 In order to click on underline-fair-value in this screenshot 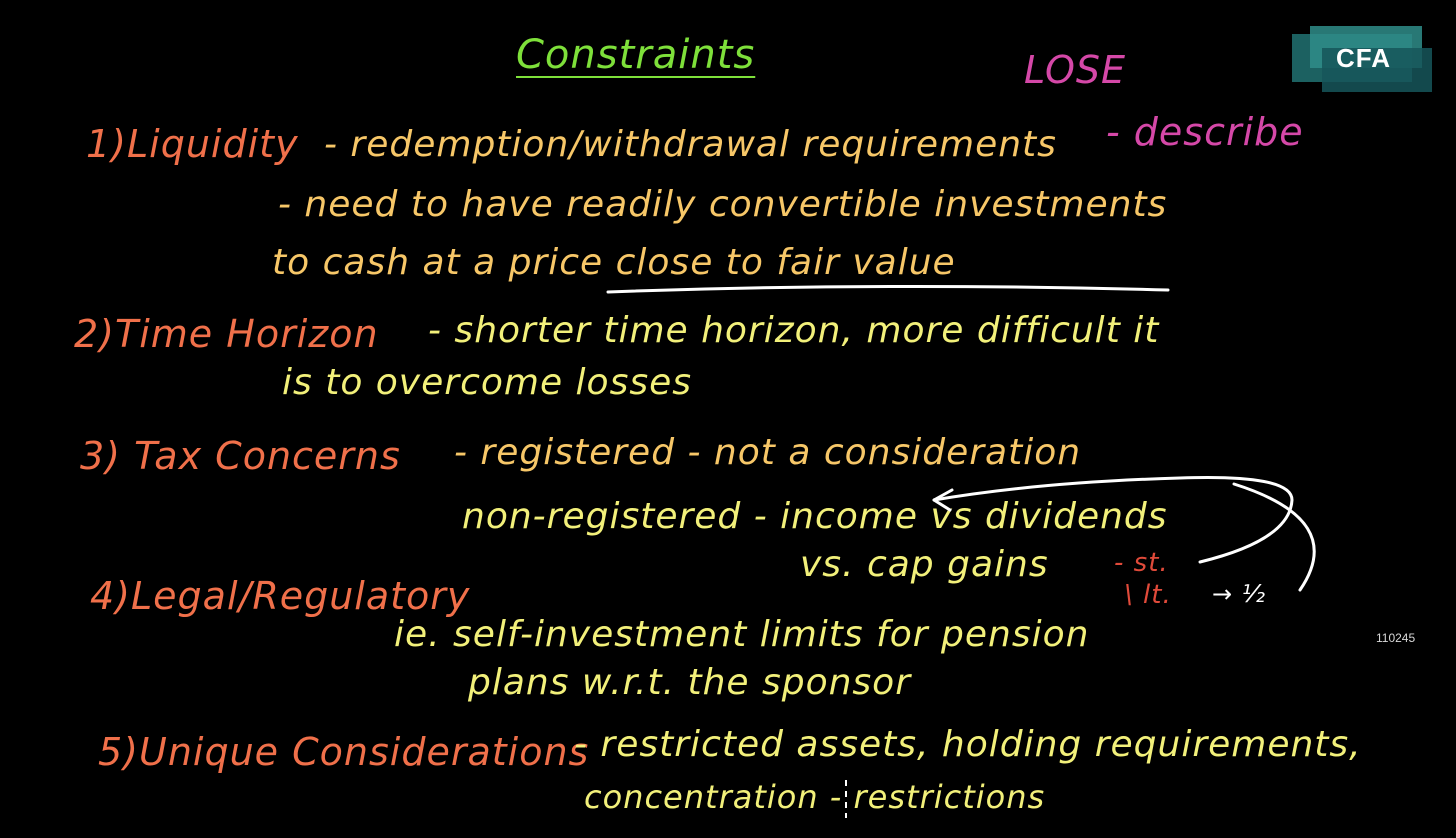, I will do `click(888, 289)`.